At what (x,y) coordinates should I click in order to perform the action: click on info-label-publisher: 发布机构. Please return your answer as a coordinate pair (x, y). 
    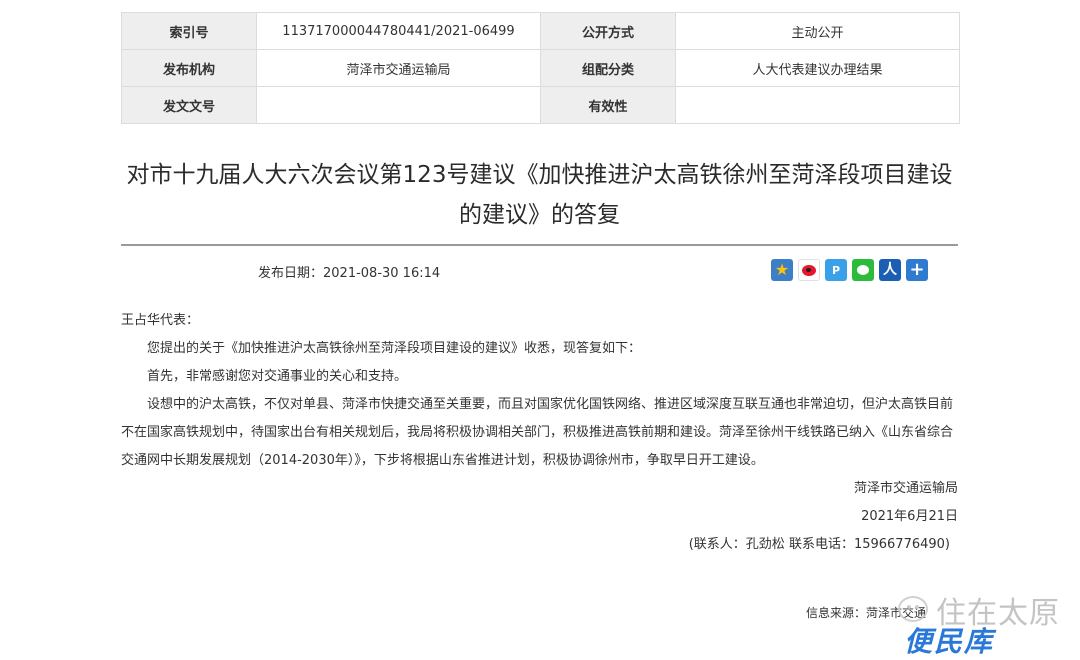
    Looking at the image, I should click on (189, 68).